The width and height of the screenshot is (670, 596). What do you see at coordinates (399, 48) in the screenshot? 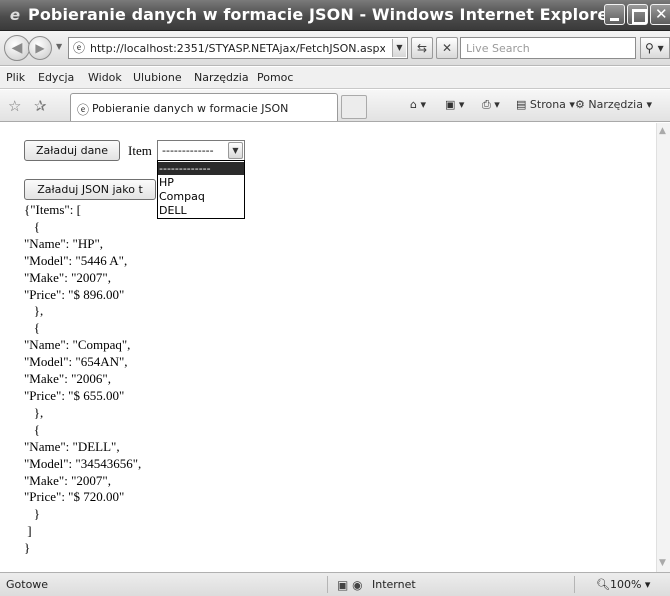
I see `url-dropdown-icon: ▼` at bounding box center [399, 48].